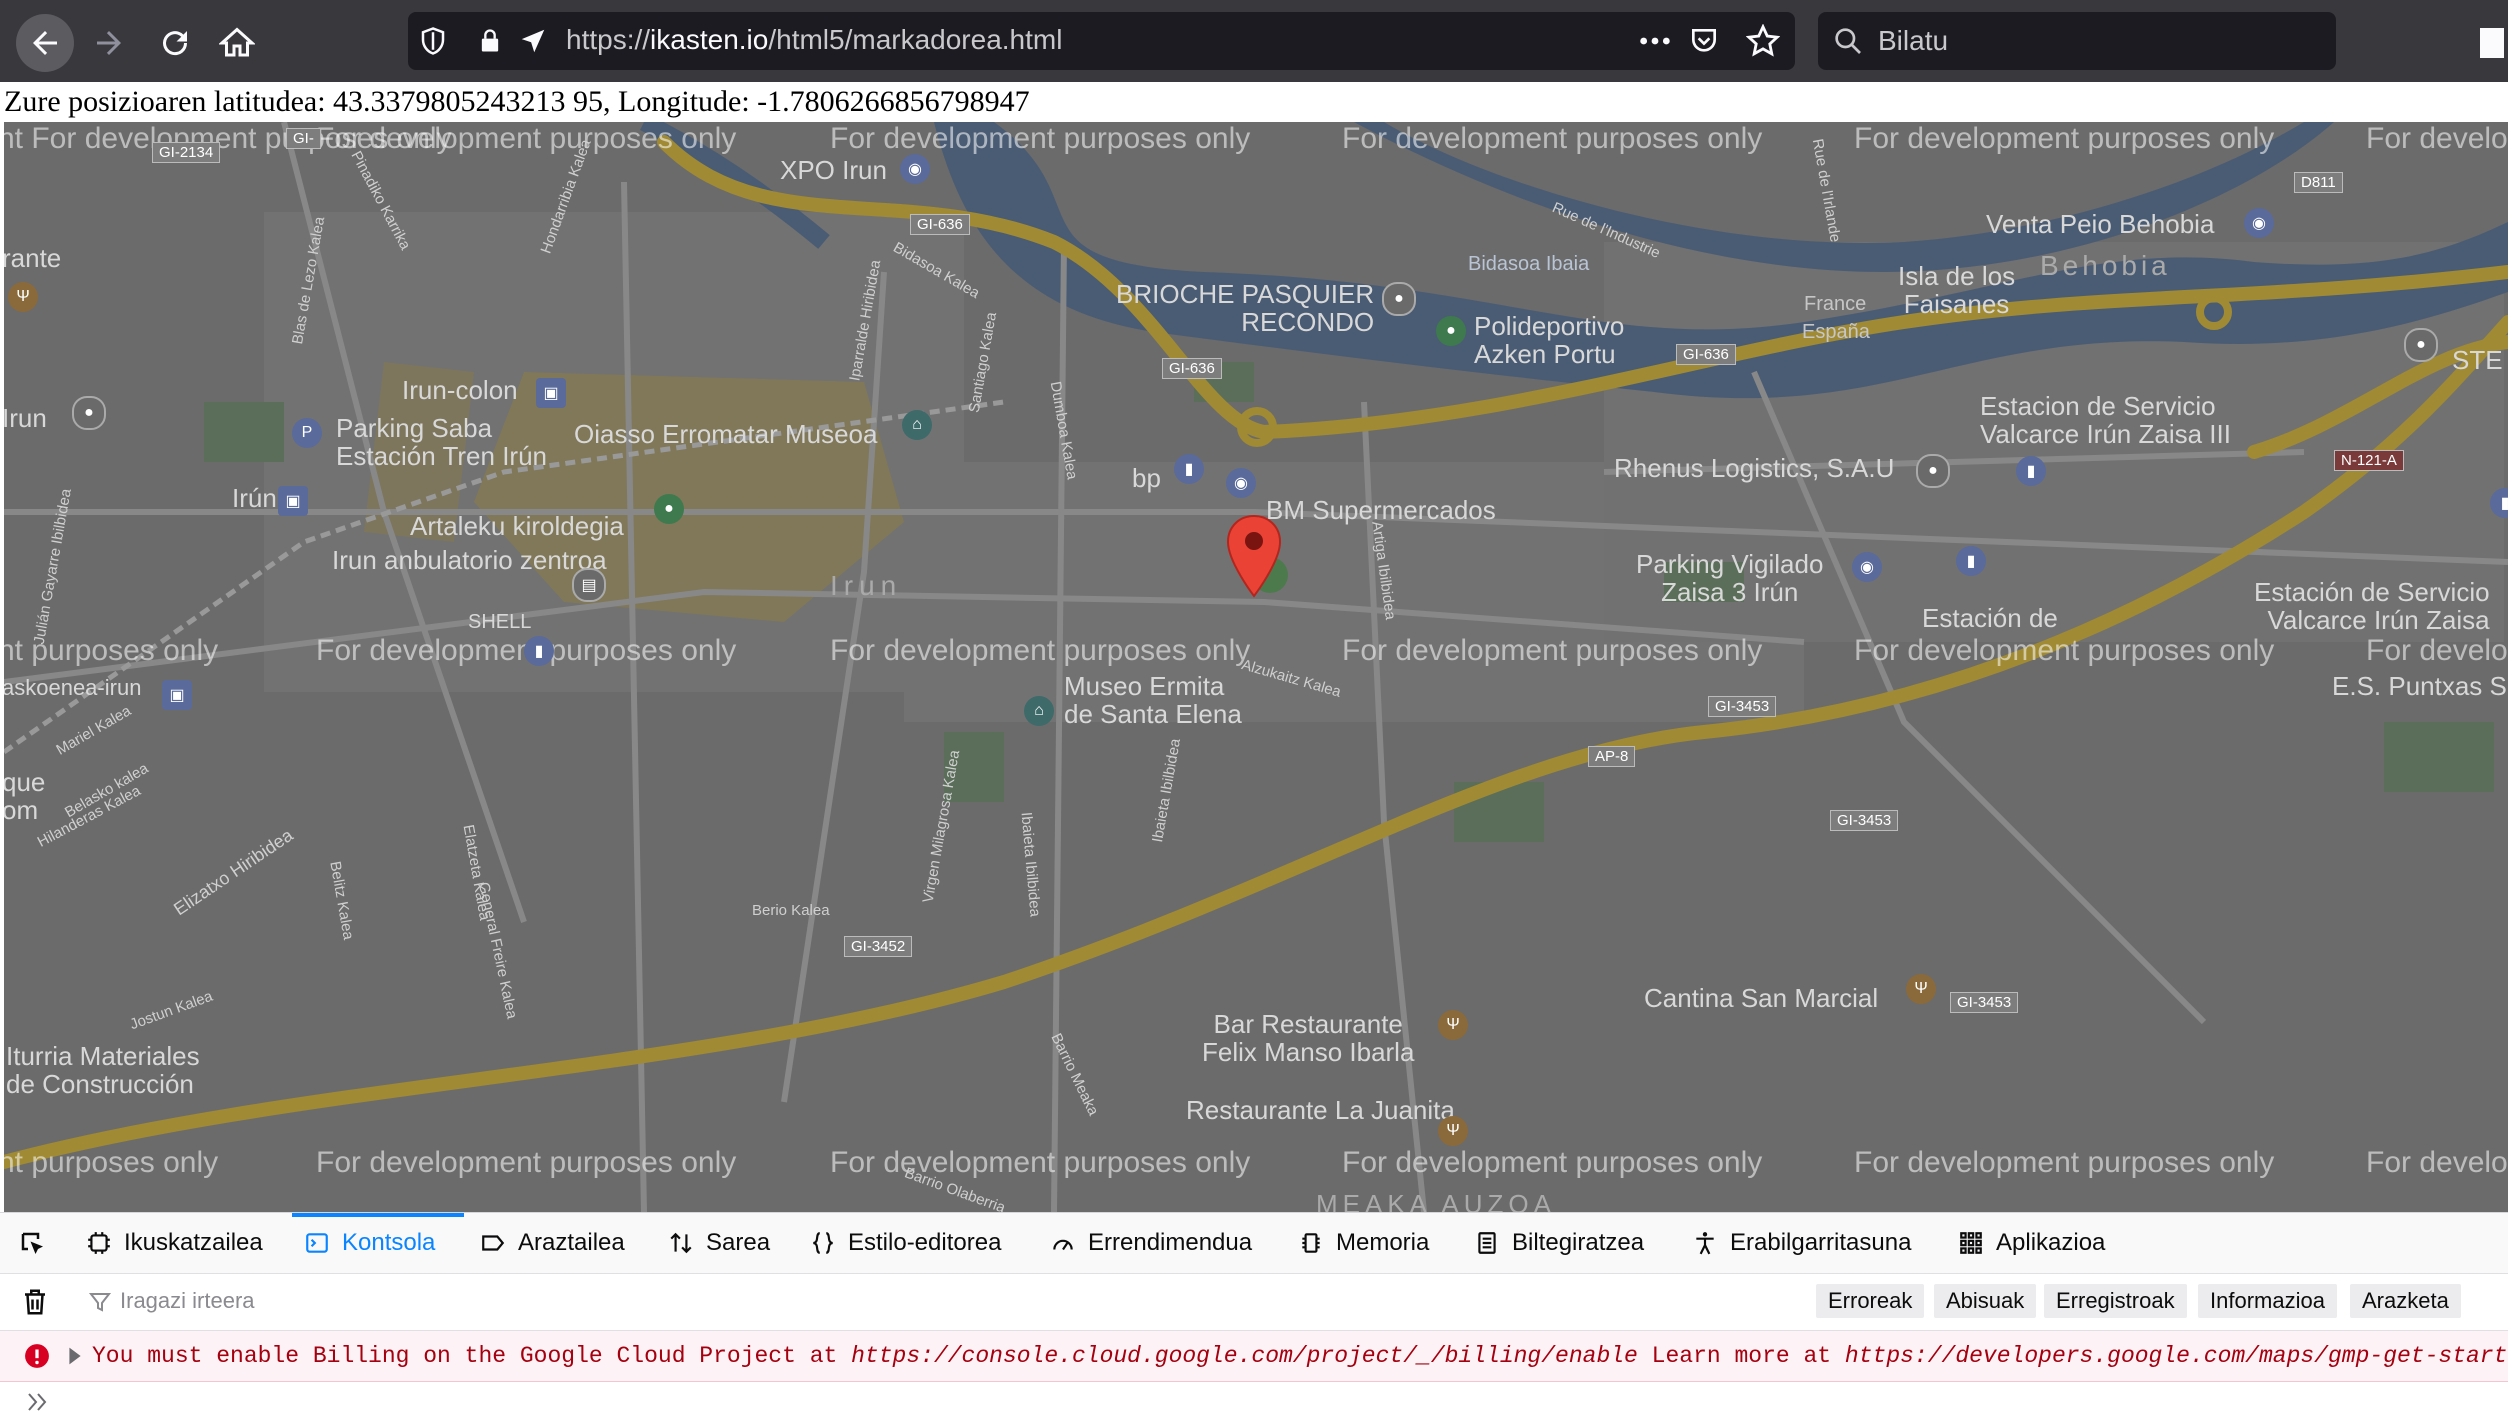 This screenshot has height=1421, width=2508. What do you see at coordinates (1363, 1243) in the screenshot?
I see `tab-memory: Memoria` at bounding box center [1363, 1243].